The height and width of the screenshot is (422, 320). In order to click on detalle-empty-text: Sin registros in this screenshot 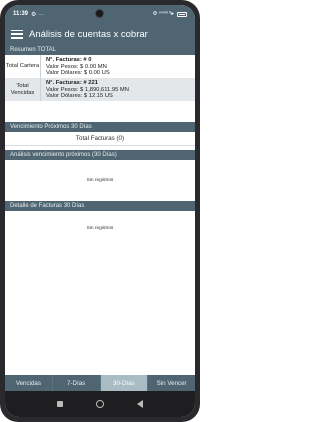, I will do `click(100, 228)`.